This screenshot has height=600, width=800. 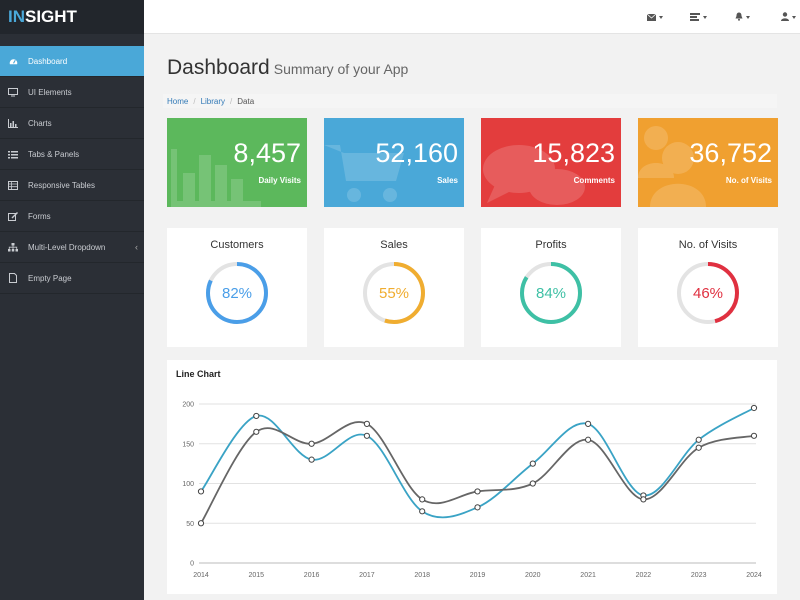 What do you see at coordinates (136, 247) in the screenshot?
I see `chevron-left-icon: ‹` at bounding box center [136, 247].